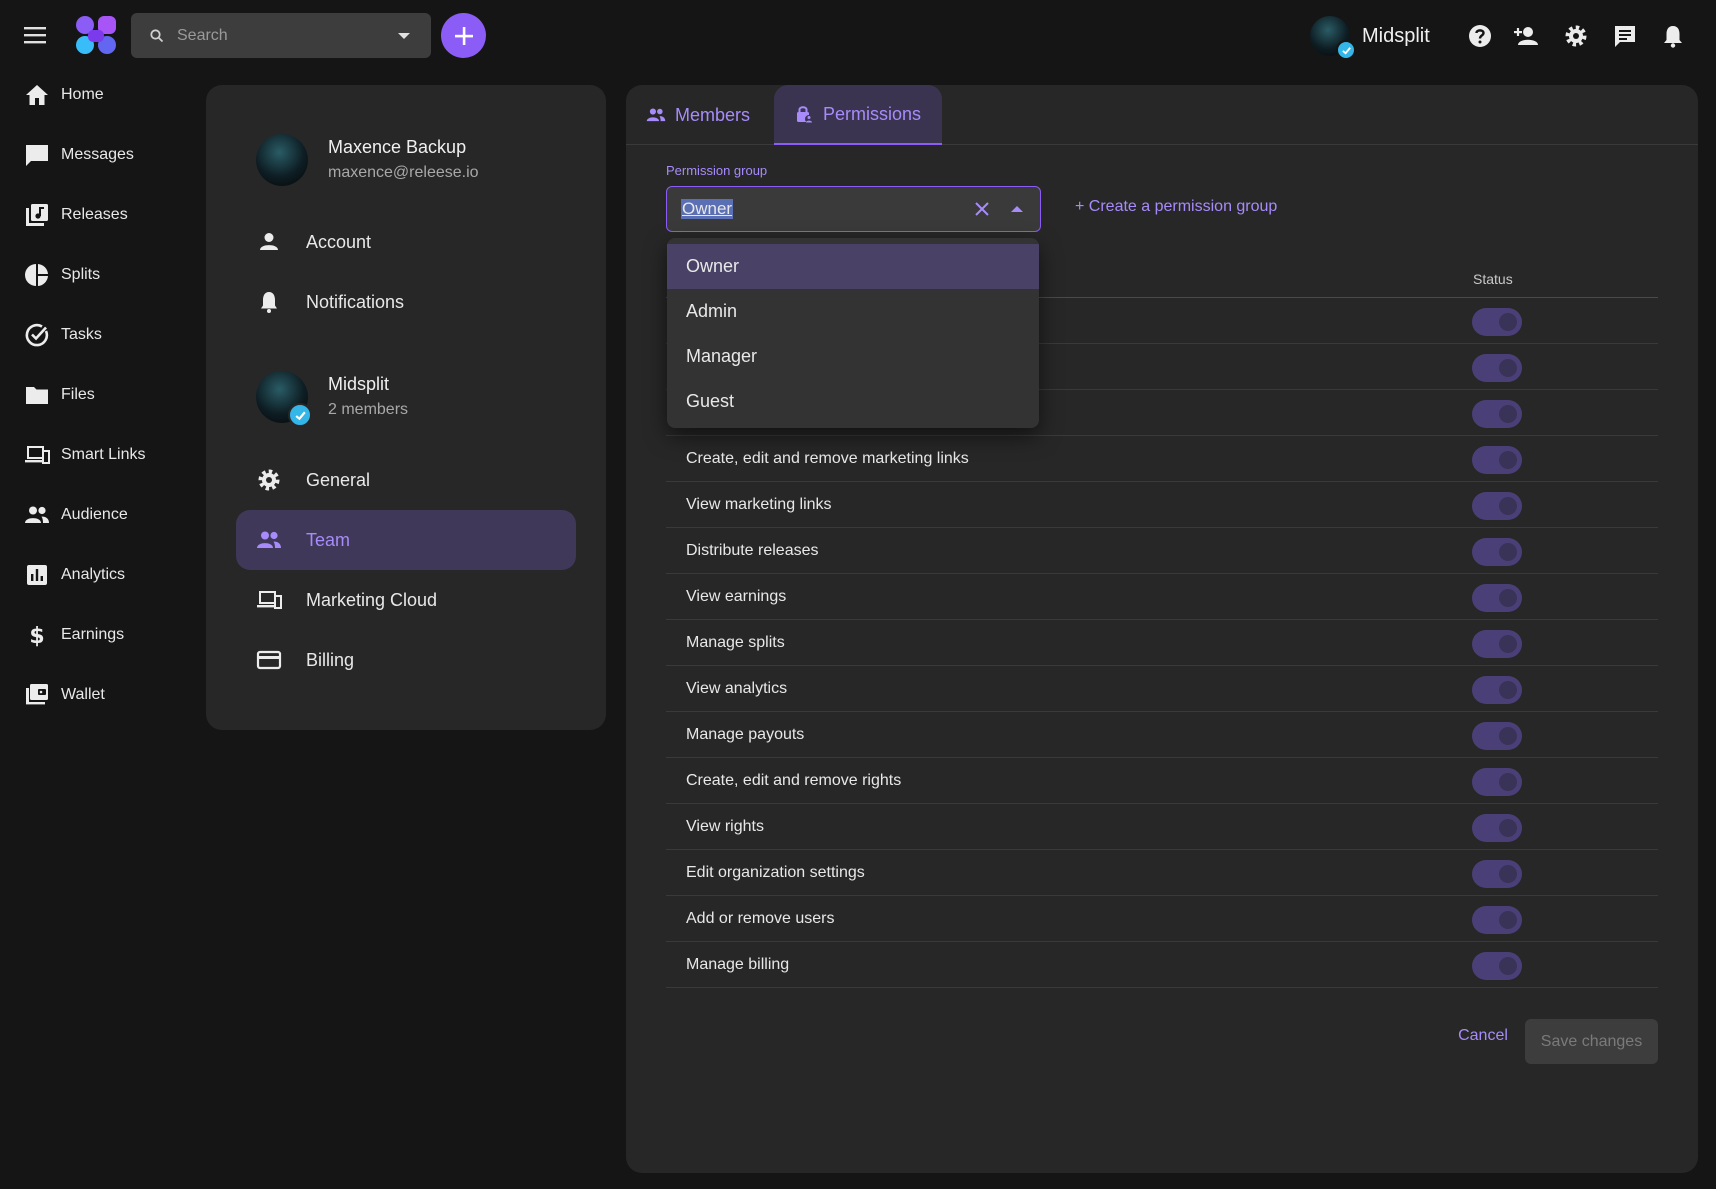  I want to click on table-row: View earnings, so click(1162, 597).